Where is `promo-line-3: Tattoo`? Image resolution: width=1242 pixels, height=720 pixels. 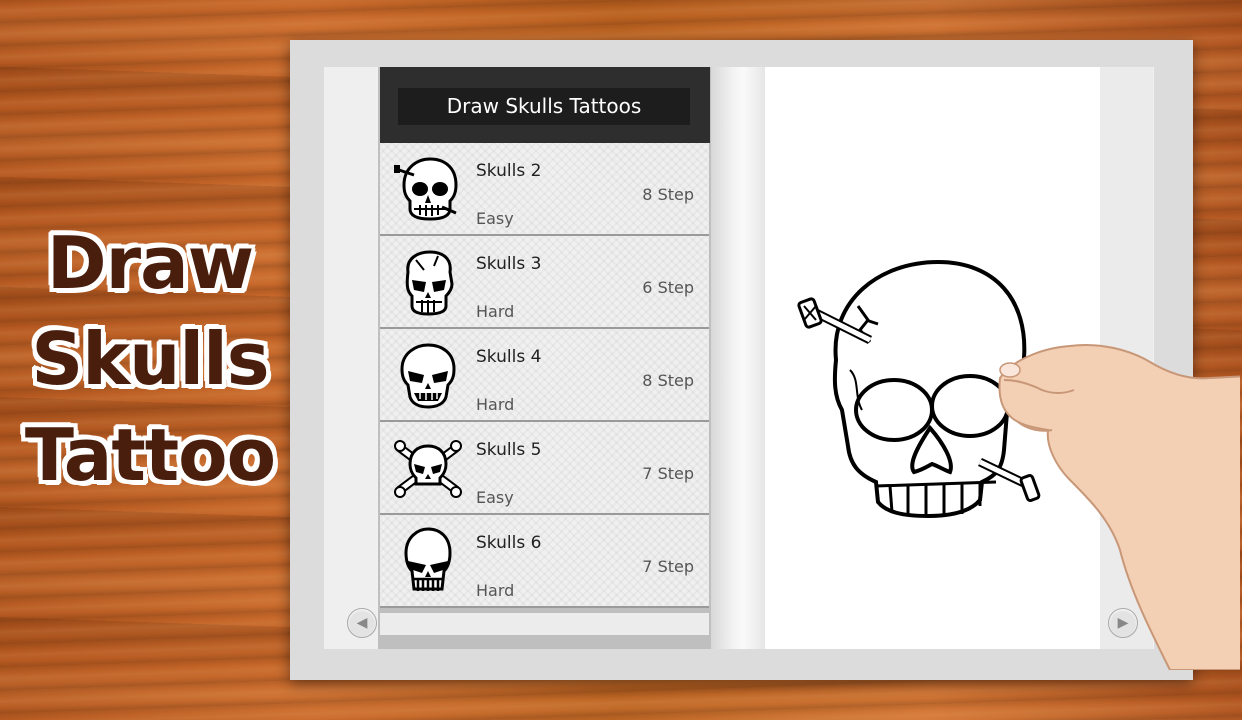 promo-line-3: Tattoo is located at coordinates (150, 455).